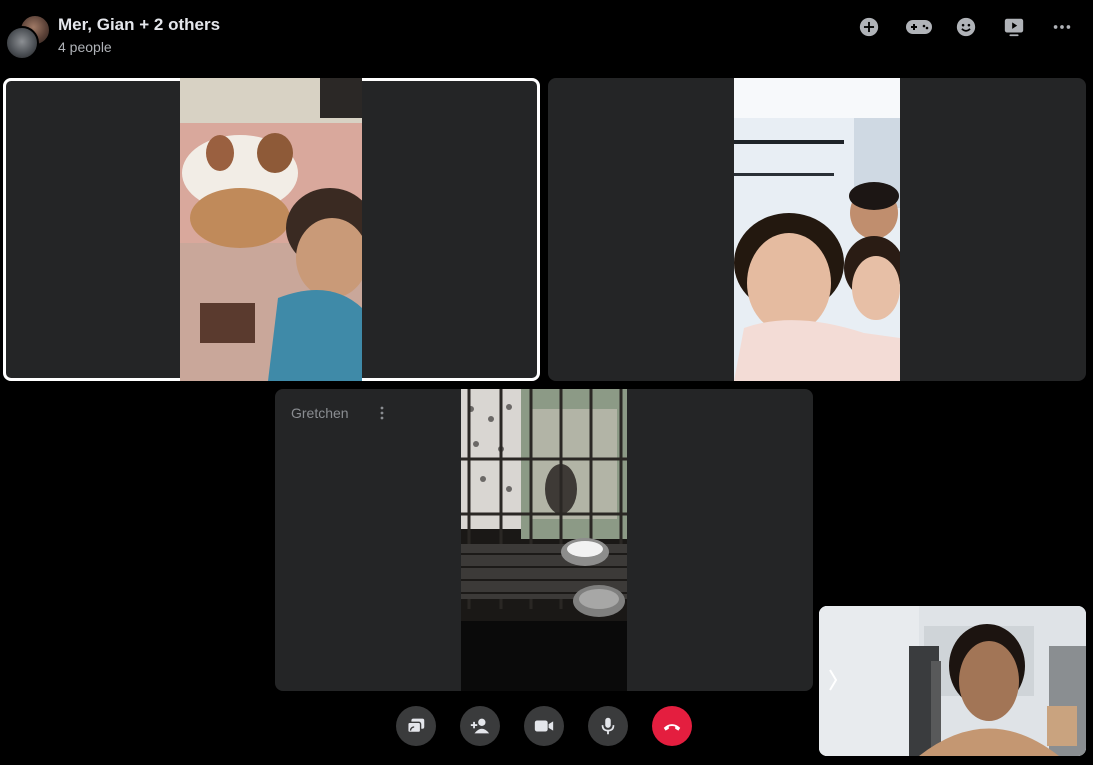  Describe the element at coordinates (919, 27) in the screenshot. I see `game-controller-icon` at that location.